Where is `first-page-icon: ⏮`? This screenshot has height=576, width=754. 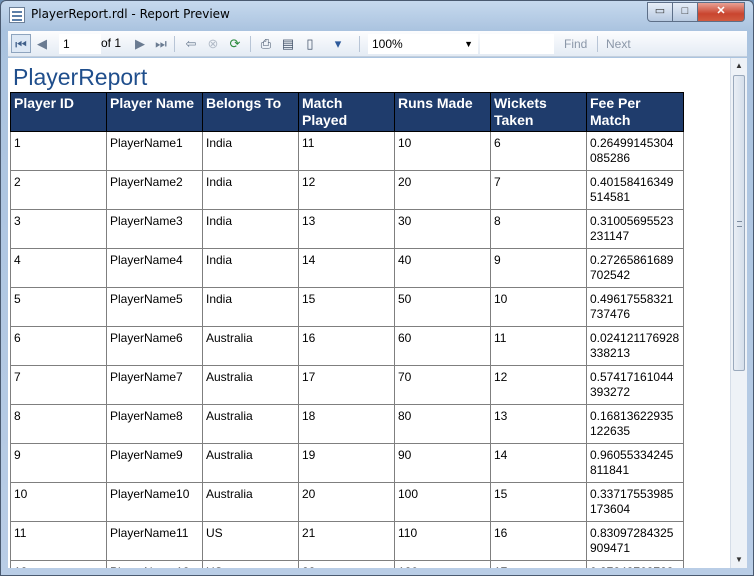
first-page-icon: ⏮ is located at coordinates (21, 43).